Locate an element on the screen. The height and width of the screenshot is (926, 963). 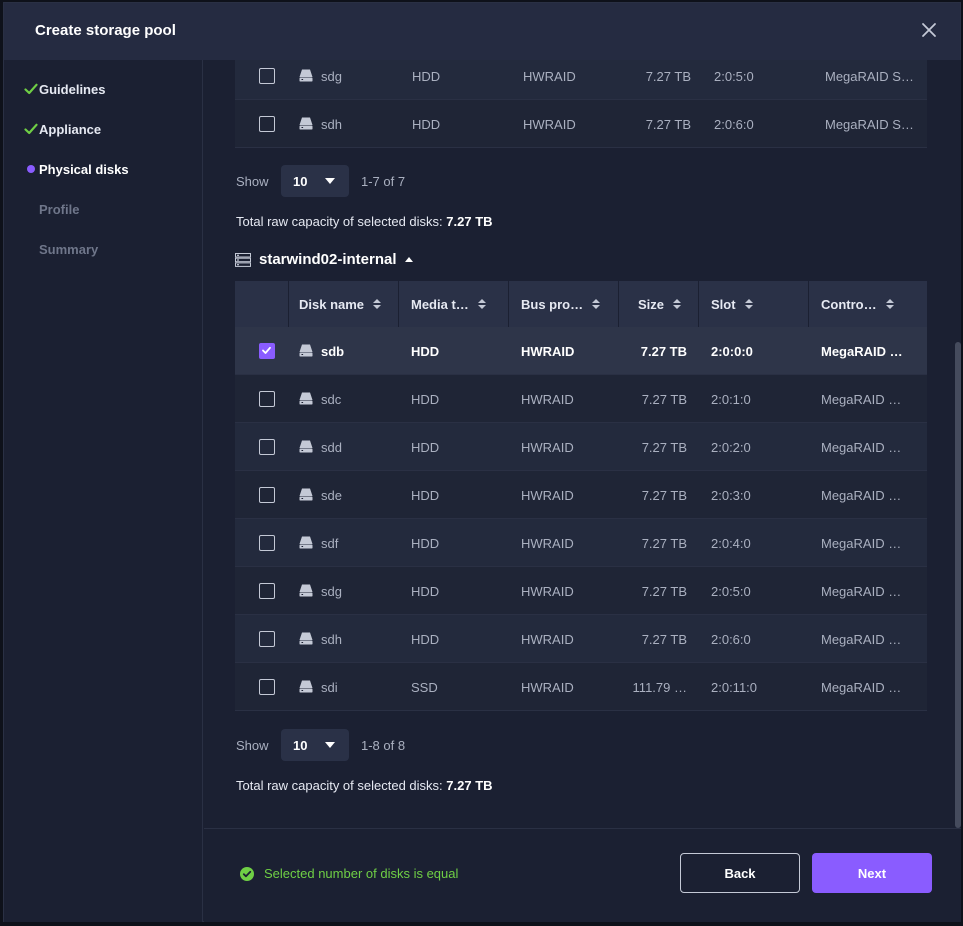
step-label: Appliance is located at coordinates (70, 129).